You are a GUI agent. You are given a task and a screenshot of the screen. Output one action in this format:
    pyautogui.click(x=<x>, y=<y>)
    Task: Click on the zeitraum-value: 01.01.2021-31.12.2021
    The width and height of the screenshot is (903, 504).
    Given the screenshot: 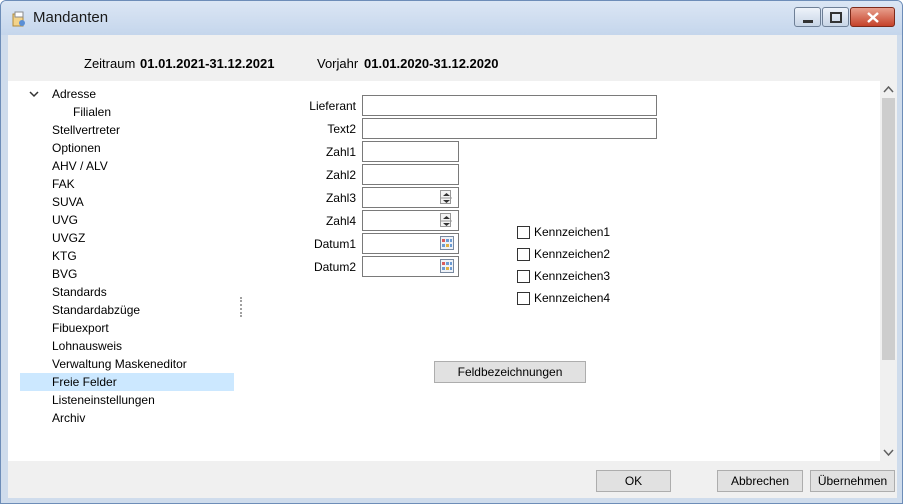 What is the action you would take?
    pyautogui.click(x=207, y=63)
    